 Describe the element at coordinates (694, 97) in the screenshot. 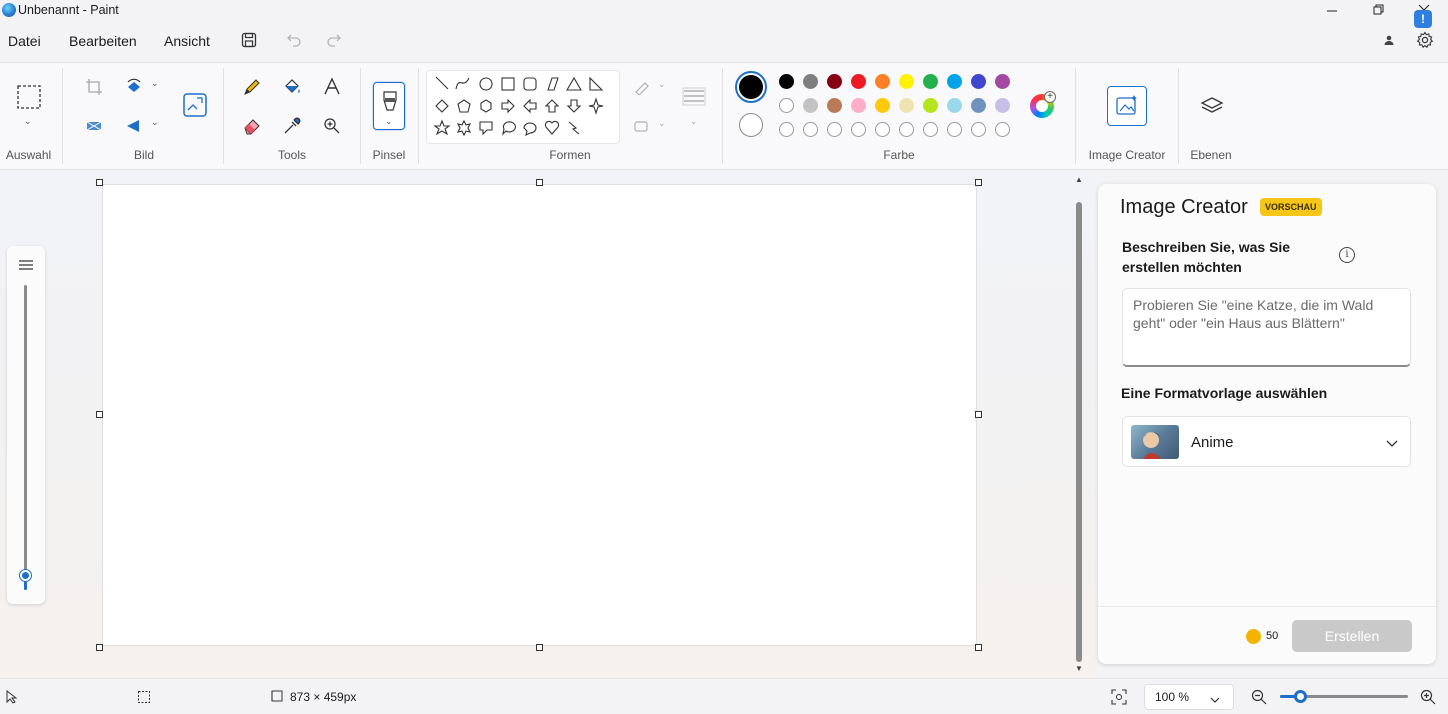

I see `line-width-icon` at that location.